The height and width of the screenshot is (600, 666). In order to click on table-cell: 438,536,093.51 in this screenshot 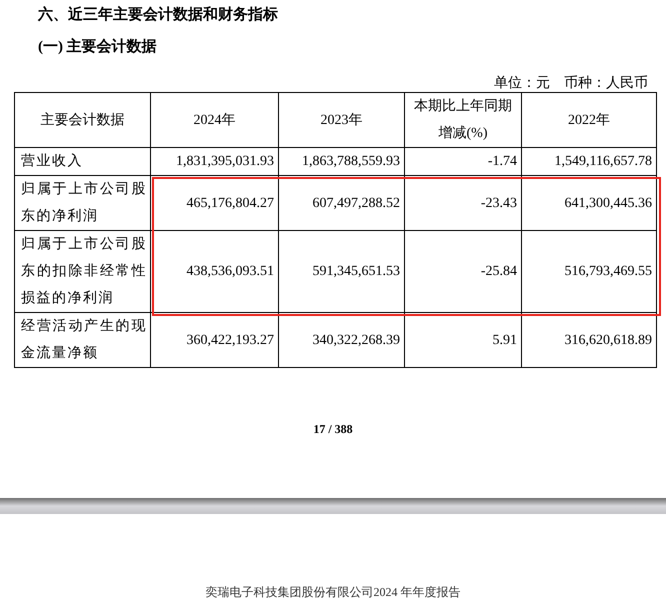, I will do `click(214, 271)`.